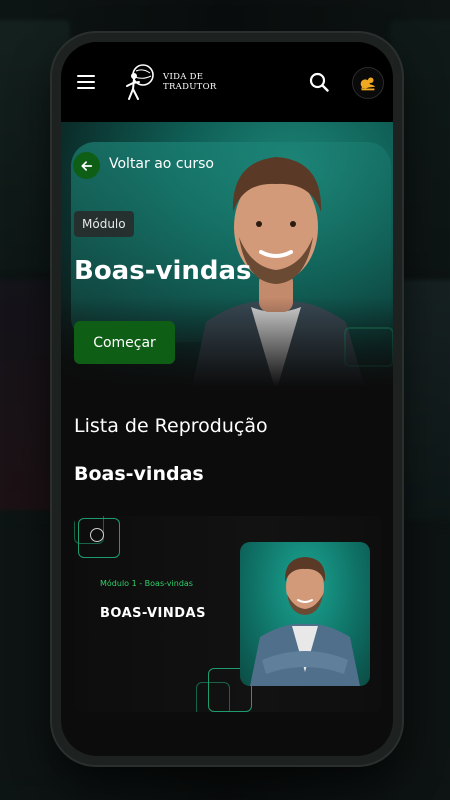 This screenshot has height=800, width=450. What do you see at coordinates (213, 697) in the screenshot?
I see `decorative-square` at bounding box center [213, 697].